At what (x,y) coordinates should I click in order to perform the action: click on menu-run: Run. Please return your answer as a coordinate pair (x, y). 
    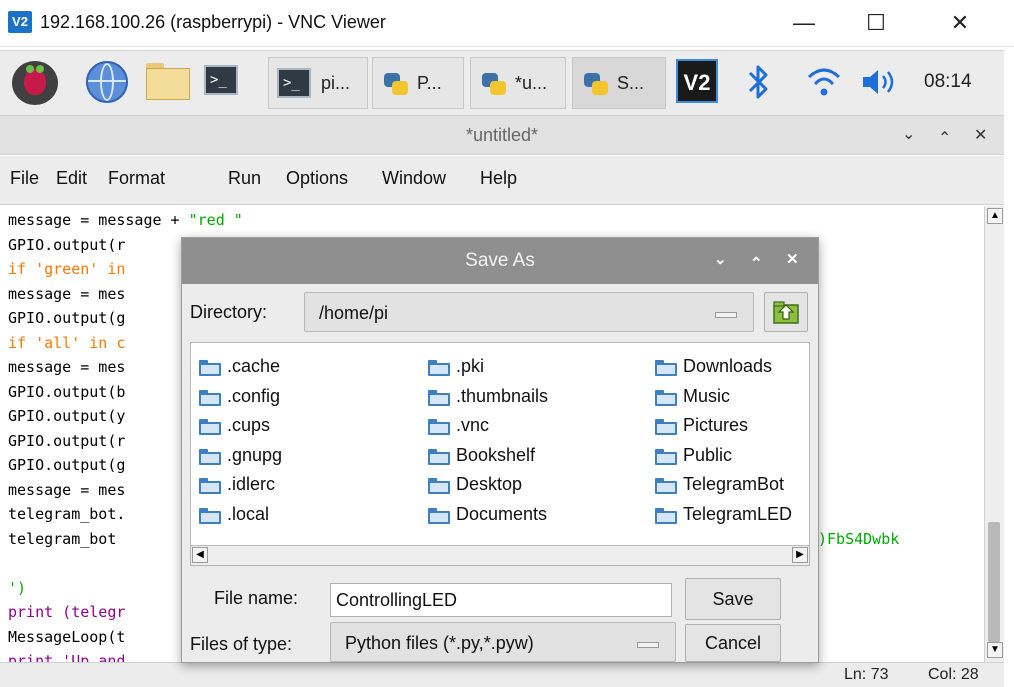
    Looking at the image, I should click on (244, 178).